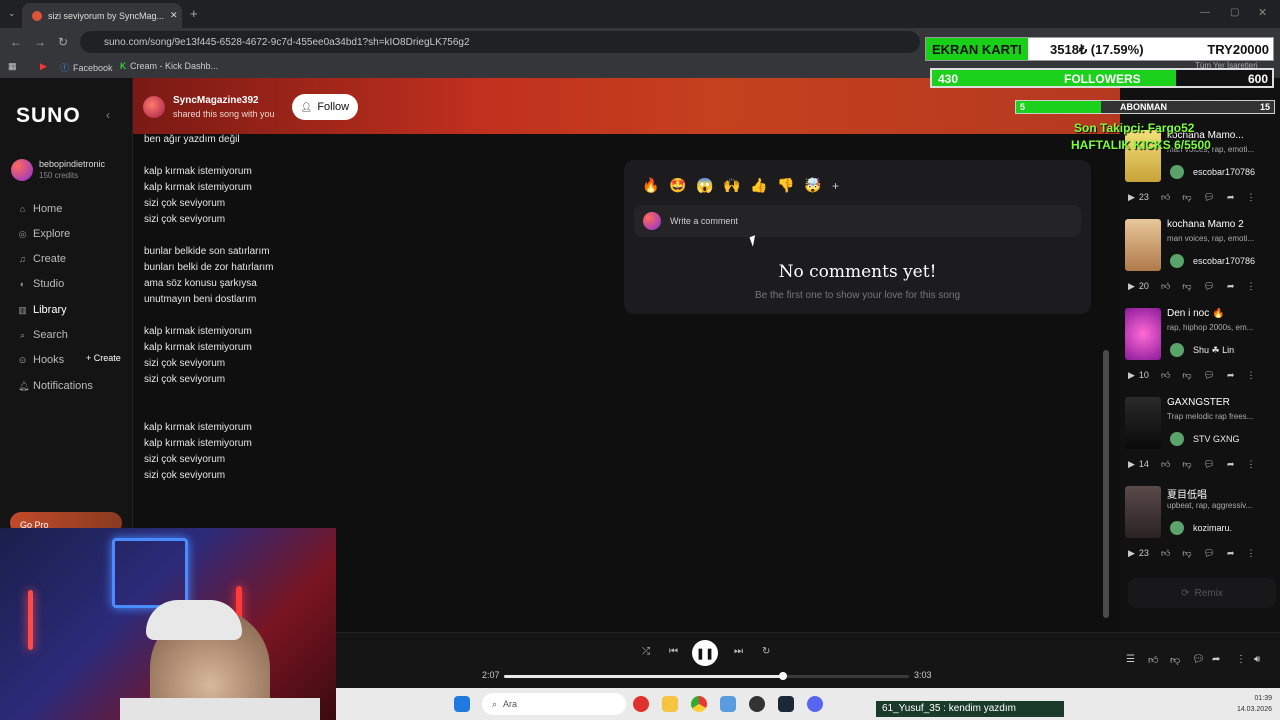  I want to click on maximize-icon: ▢, so click(1234, 12).